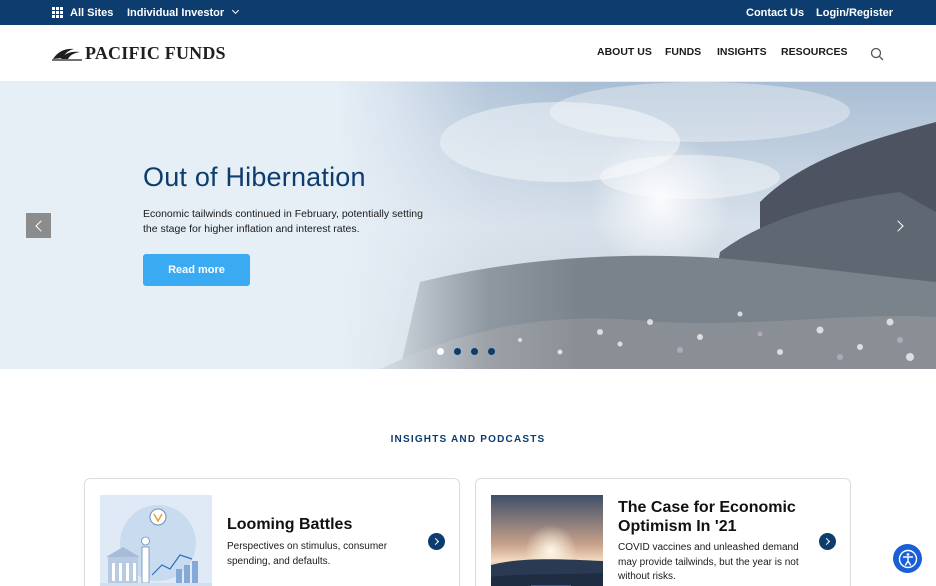 This screenshot has height=586, width=936. I want to click on login-register-label: Login/Register, so click(855, 12).